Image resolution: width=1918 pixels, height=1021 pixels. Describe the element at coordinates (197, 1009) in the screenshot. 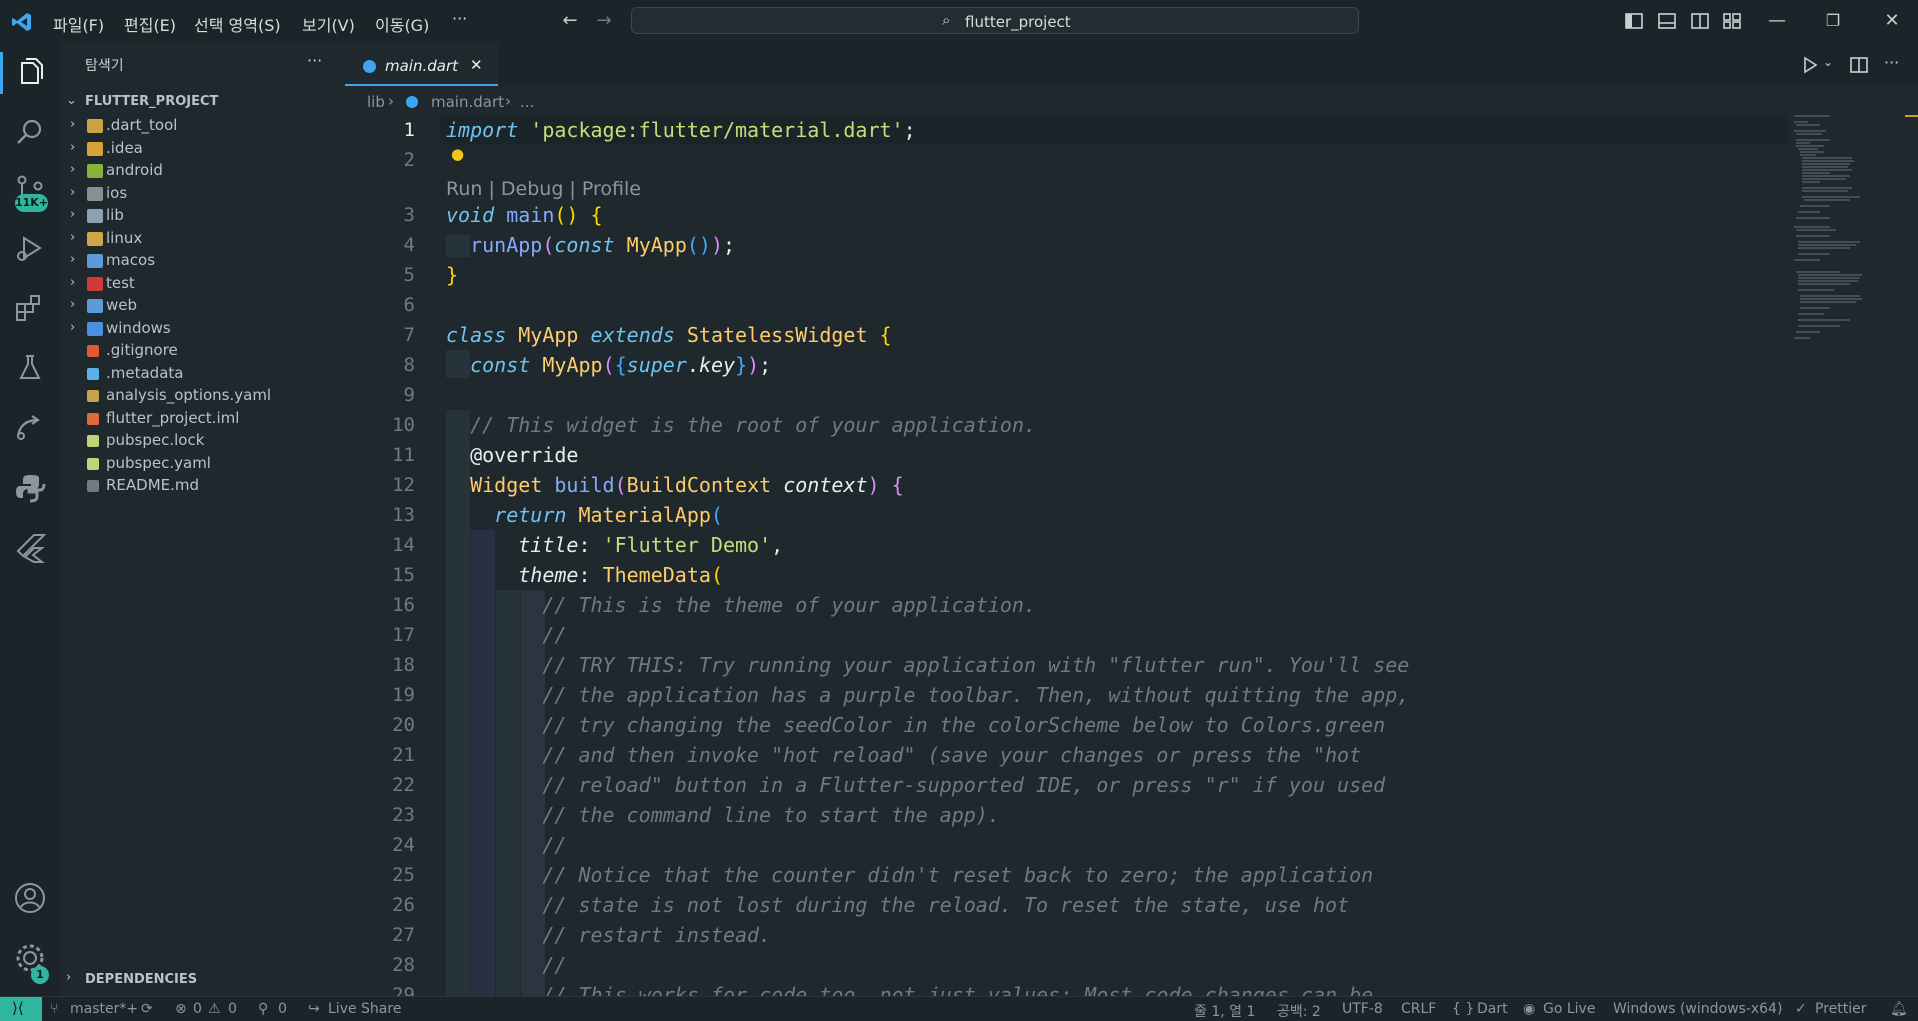

I see `errors-count: 0` at that location.